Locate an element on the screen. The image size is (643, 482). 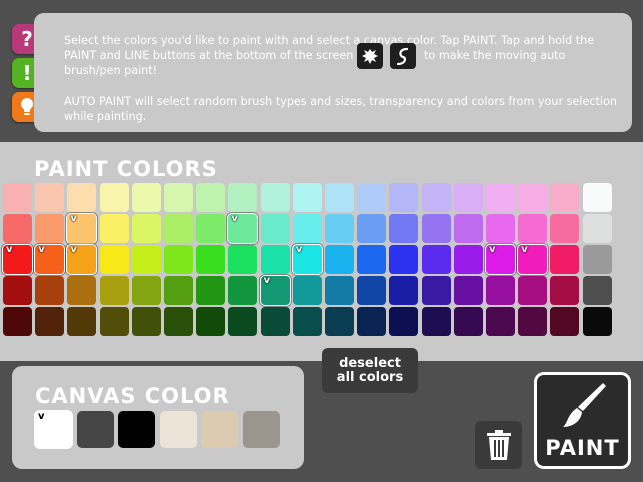
canvas-swatch: v is located at coordinates (53, 429).